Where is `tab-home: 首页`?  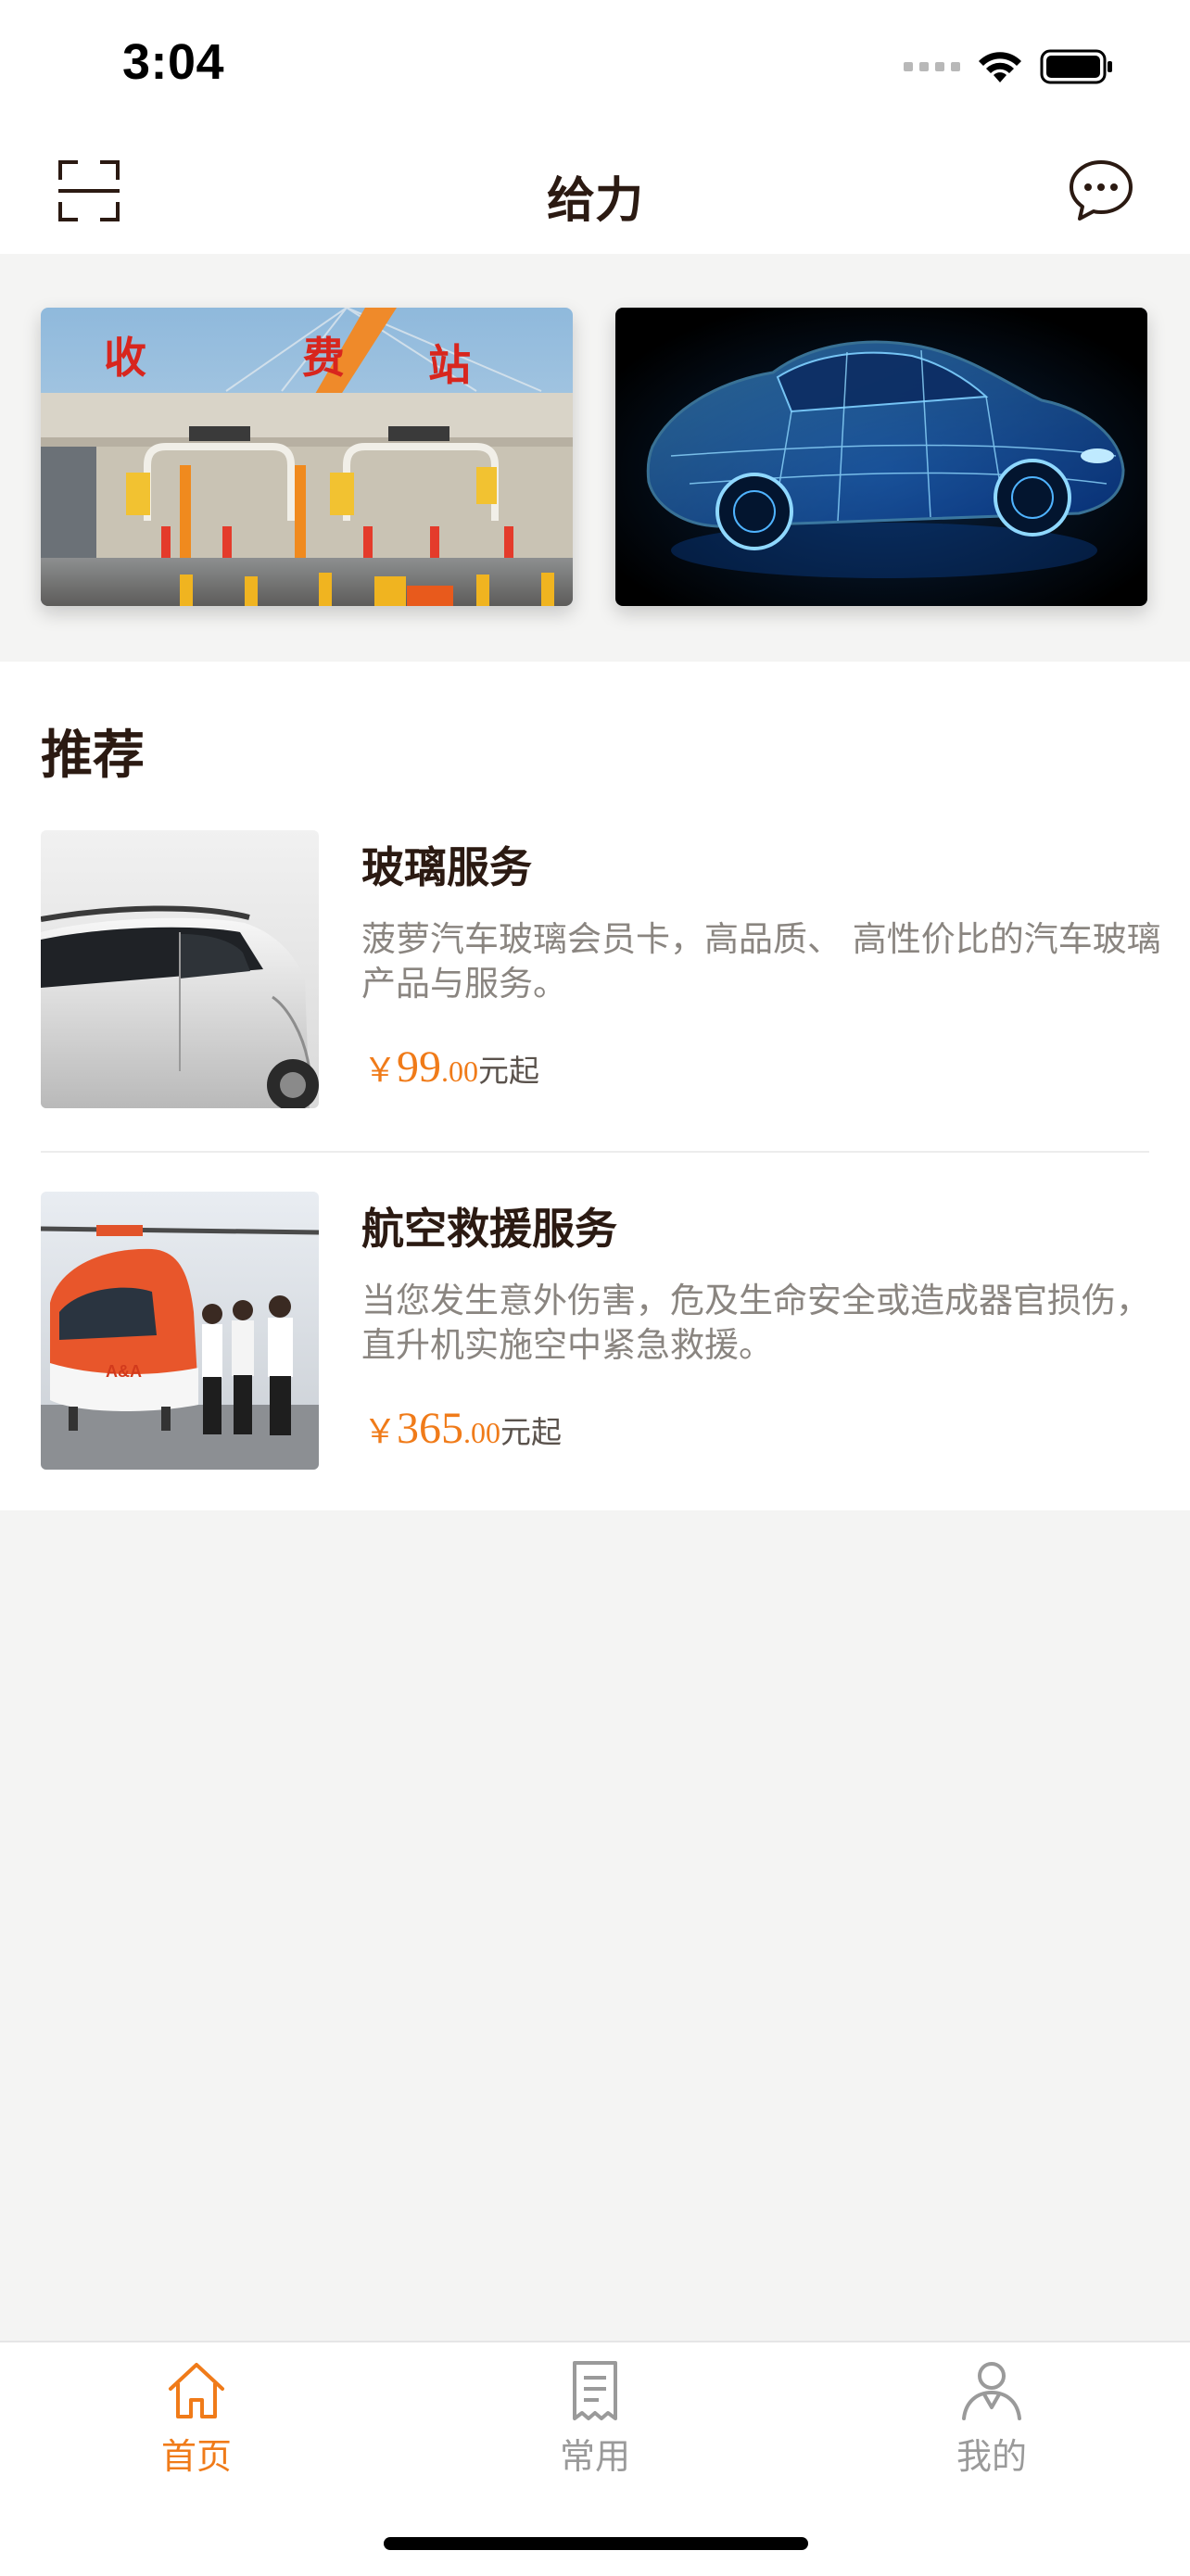 tab-home: 首页 is located at coordinates (196, 2426).